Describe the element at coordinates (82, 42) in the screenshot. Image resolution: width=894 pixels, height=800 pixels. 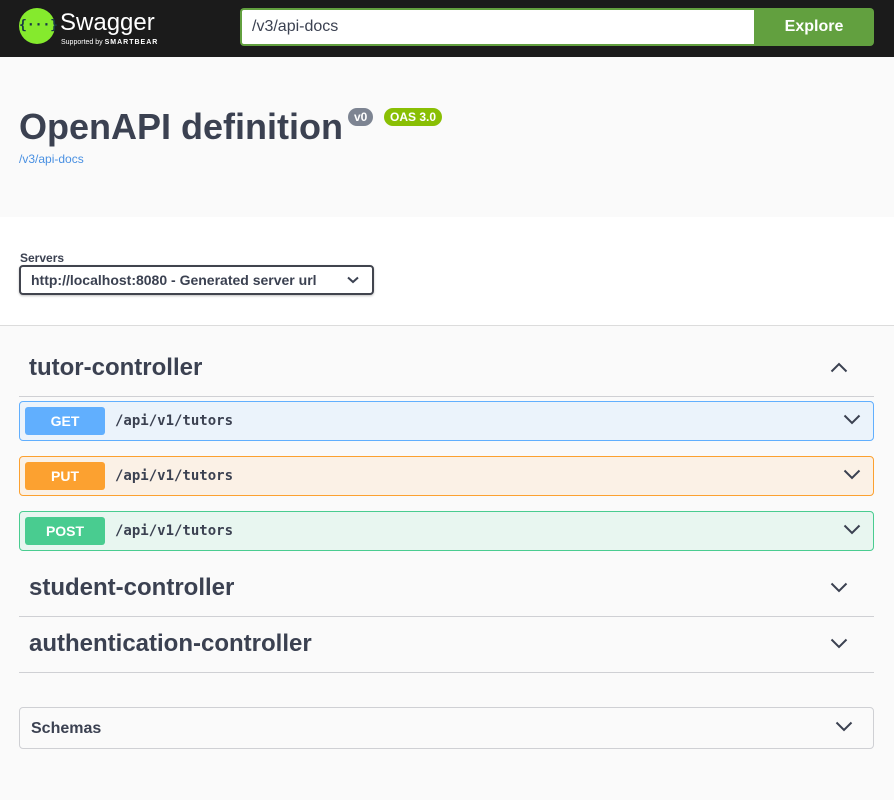
I see `brand-sub-prefix: Supported by` at that location.